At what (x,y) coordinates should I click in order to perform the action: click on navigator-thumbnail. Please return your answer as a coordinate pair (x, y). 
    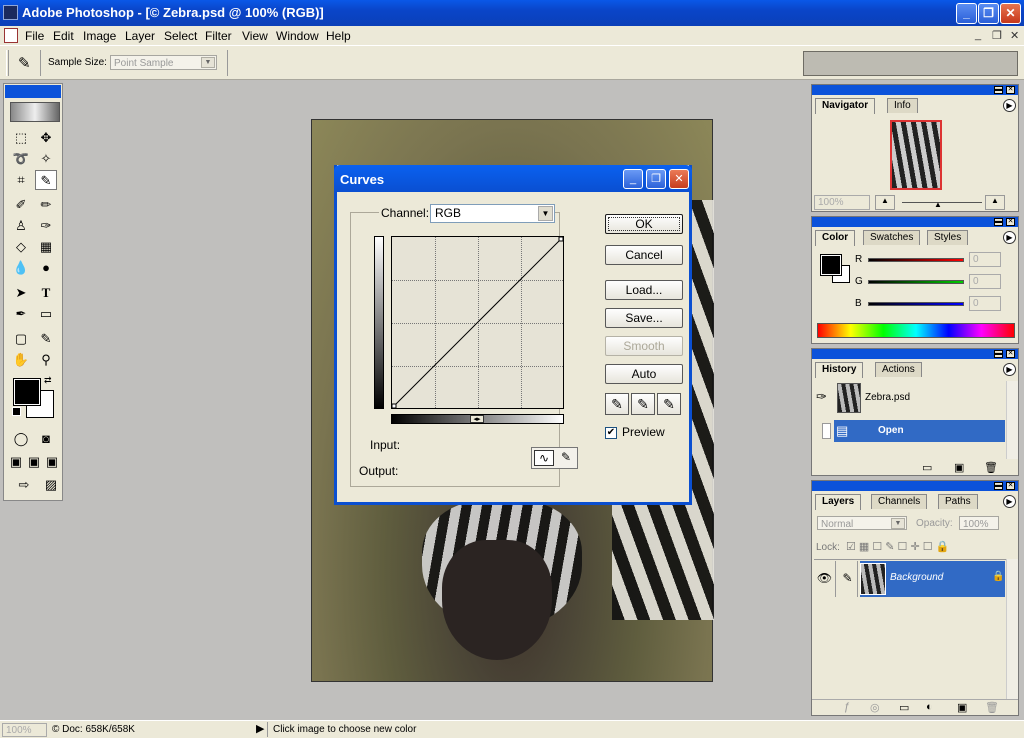
    Looking at the image, I should click on (916, 155).